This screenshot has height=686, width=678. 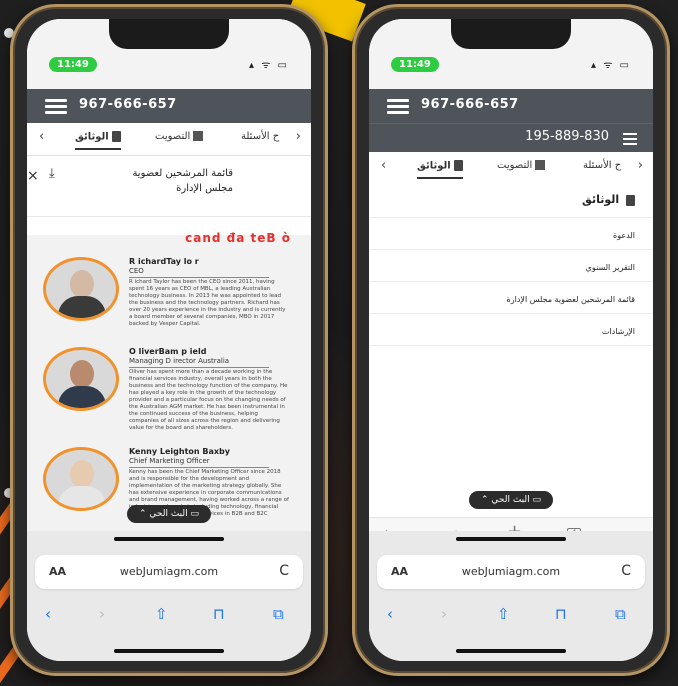 What do you see at coordinates (199, 272) in the screenshot?
I see `candidate-role: CEO` at bounding box center [199, 272].